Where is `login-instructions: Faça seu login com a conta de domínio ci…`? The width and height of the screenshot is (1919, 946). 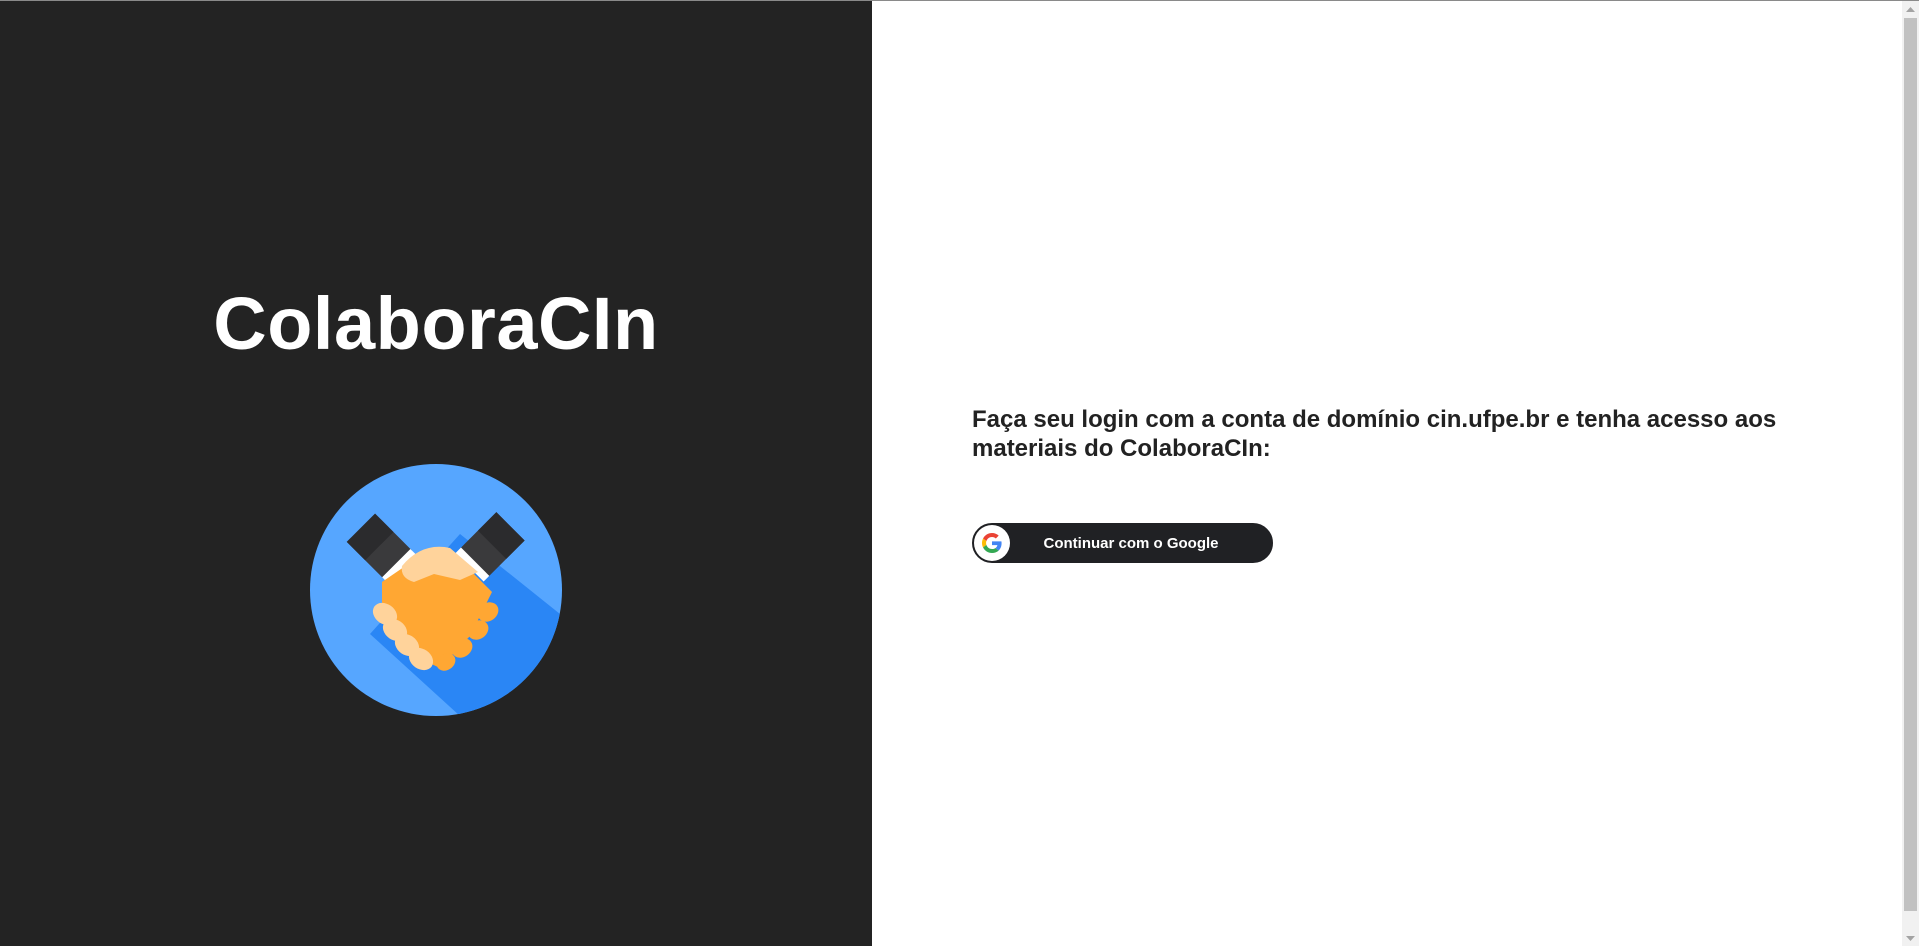 login-instructions: Faça seu login com a conta de domínio ci… is located at coordinates (1374, 434).